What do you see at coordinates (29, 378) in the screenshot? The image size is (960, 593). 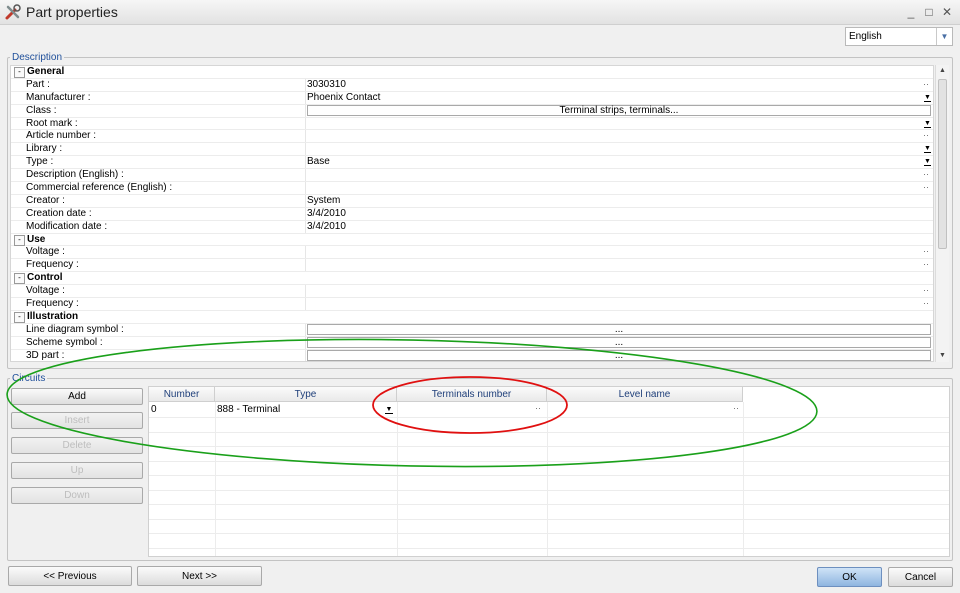 I see `circuits-legend: Circuits` at bounding box center [29, 378].